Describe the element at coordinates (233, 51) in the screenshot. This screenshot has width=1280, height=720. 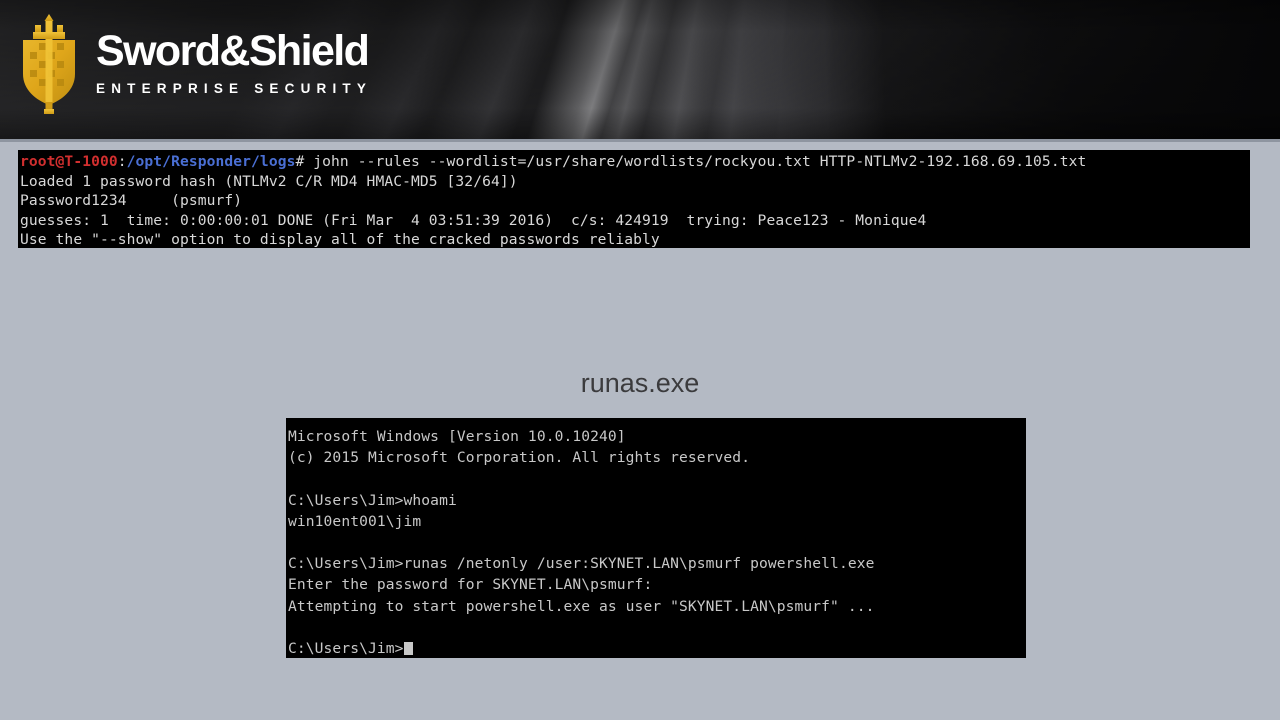
I see `logo-title: Sword&Shield` at that location.